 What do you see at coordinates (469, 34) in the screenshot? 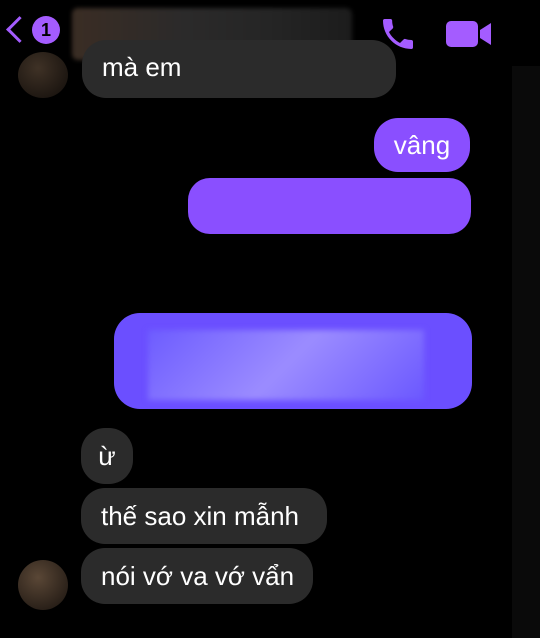
I see `video-camera-icon` at bounding box center [469, 34].